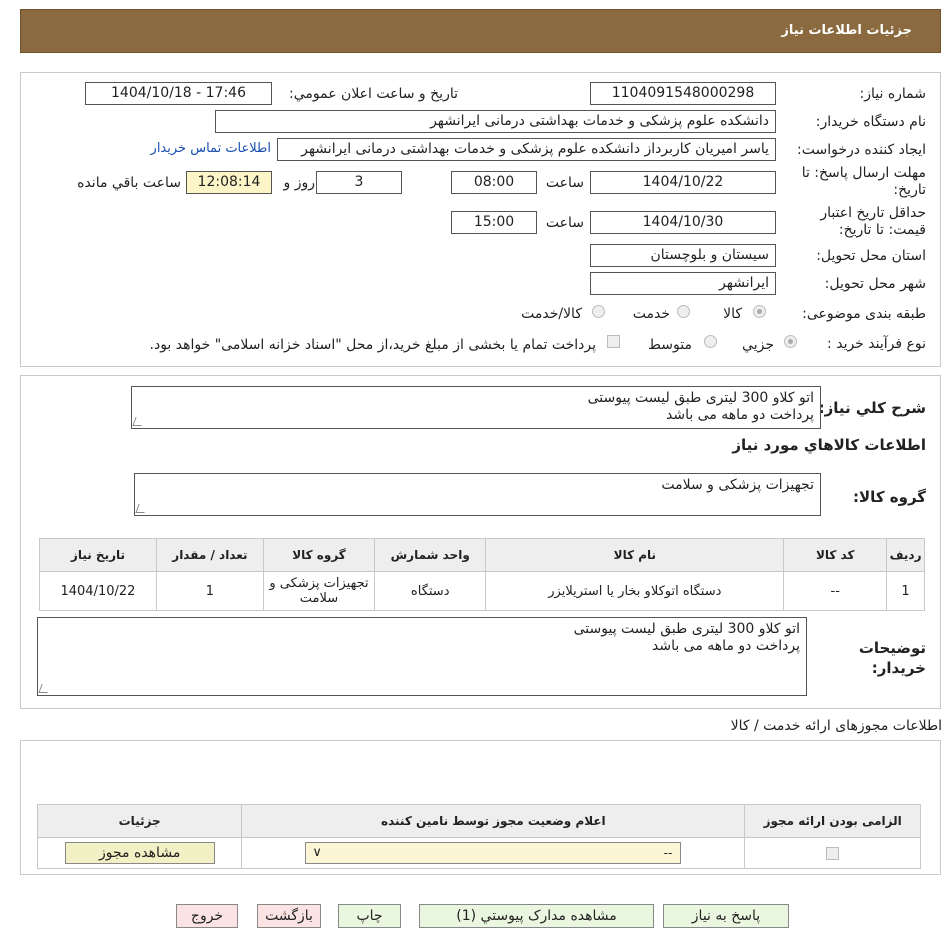 Image resolution: width=944 pixels, height=948 pixels. Describe the element at coordinates (564, 183) in the screenshot. I see `deadline-time-label: ساعت` at that location.